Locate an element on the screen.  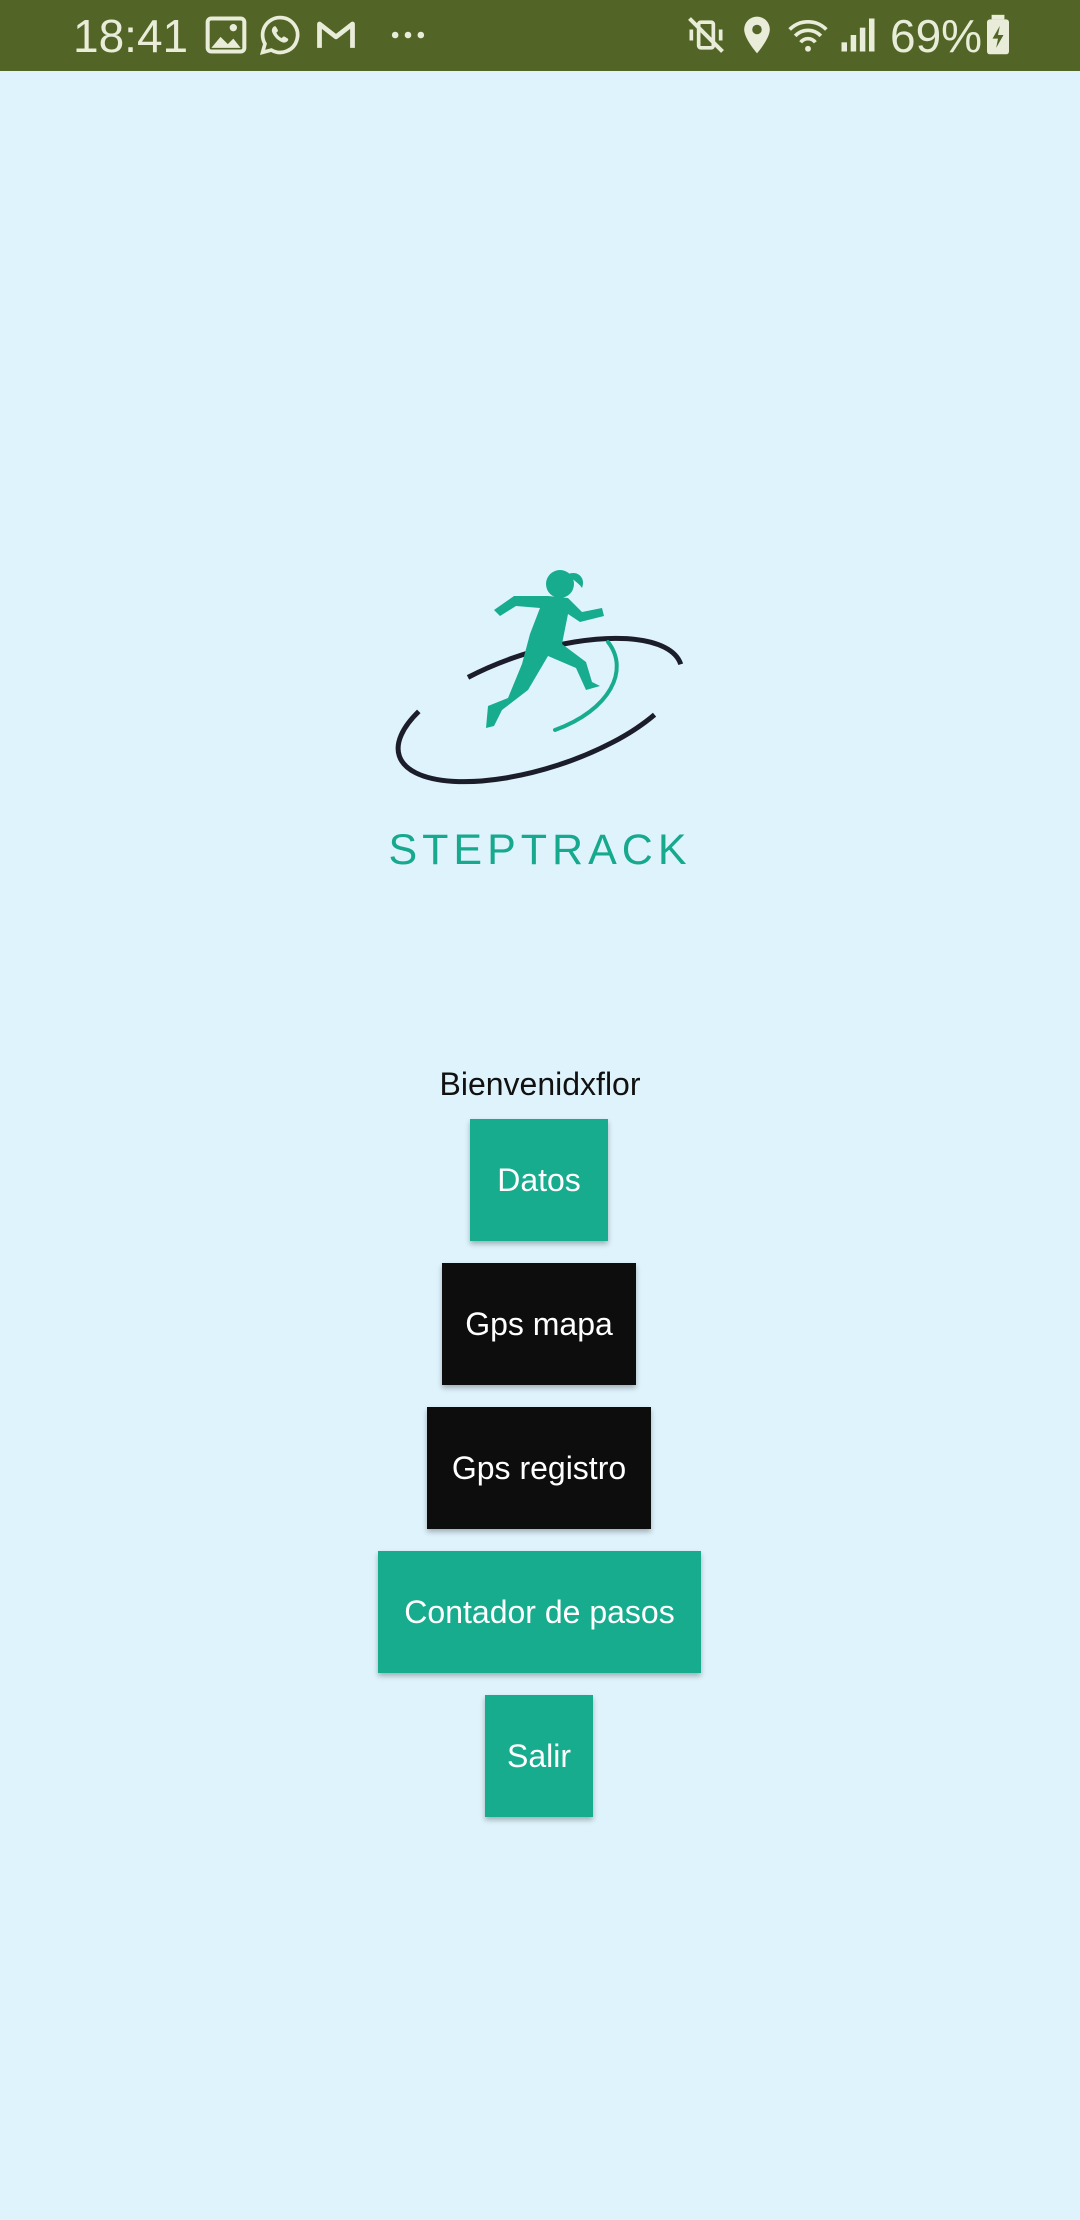
gps-registro-button: Gps registro is located at coordinates (539, 1468).